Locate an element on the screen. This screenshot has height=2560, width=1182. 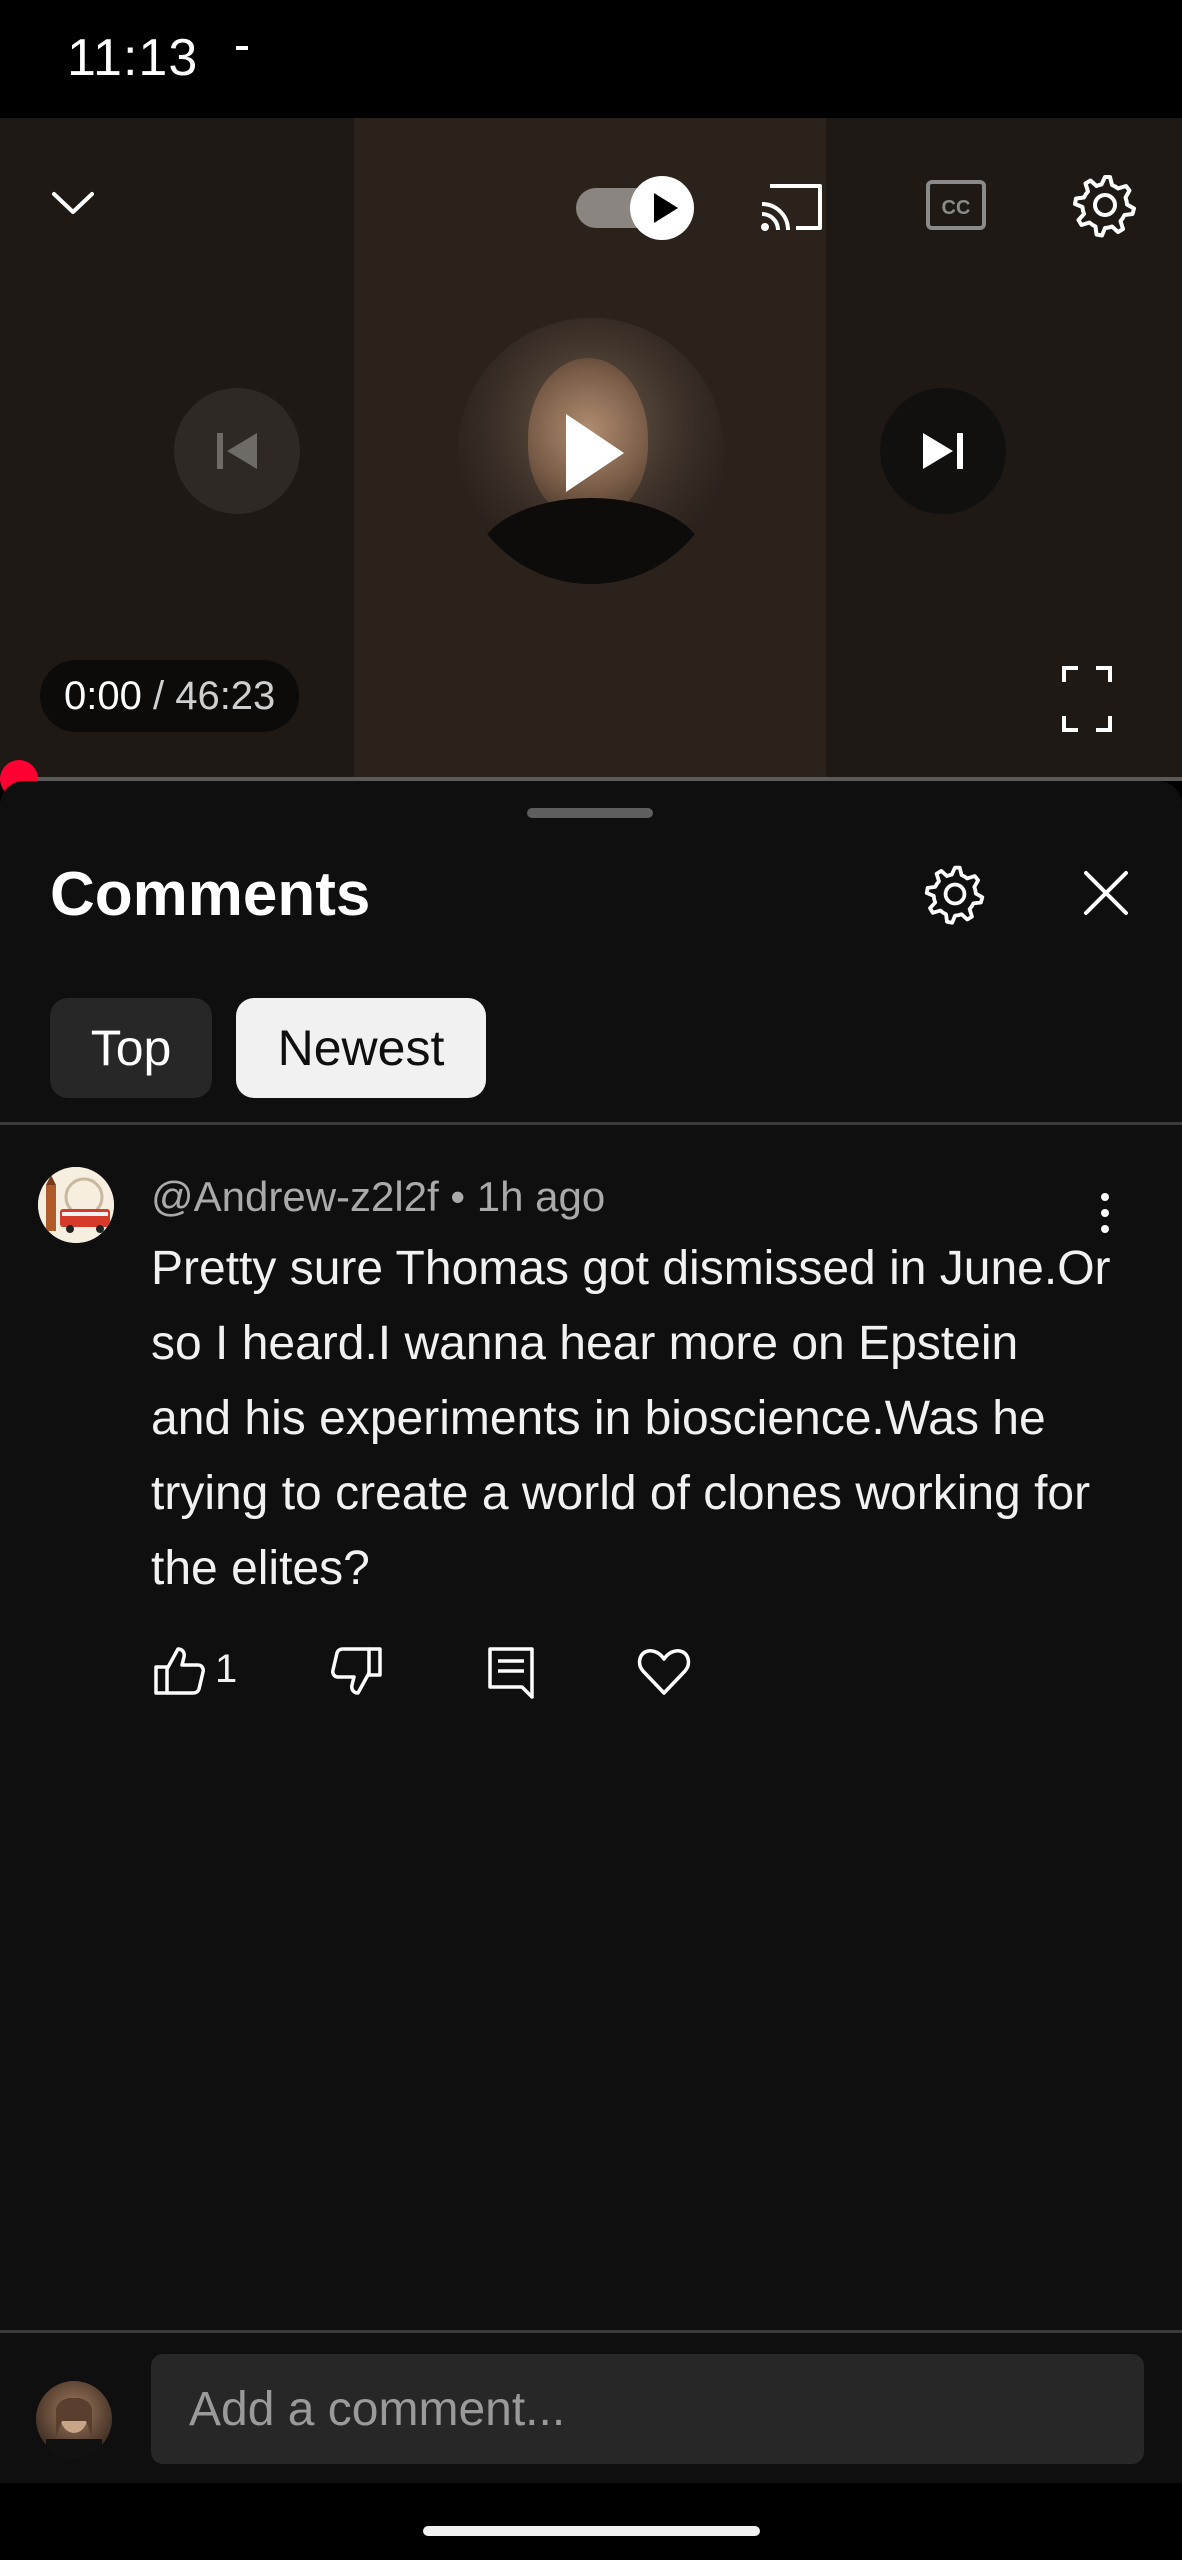
user-avatar is located at coordinates (74, 2419).